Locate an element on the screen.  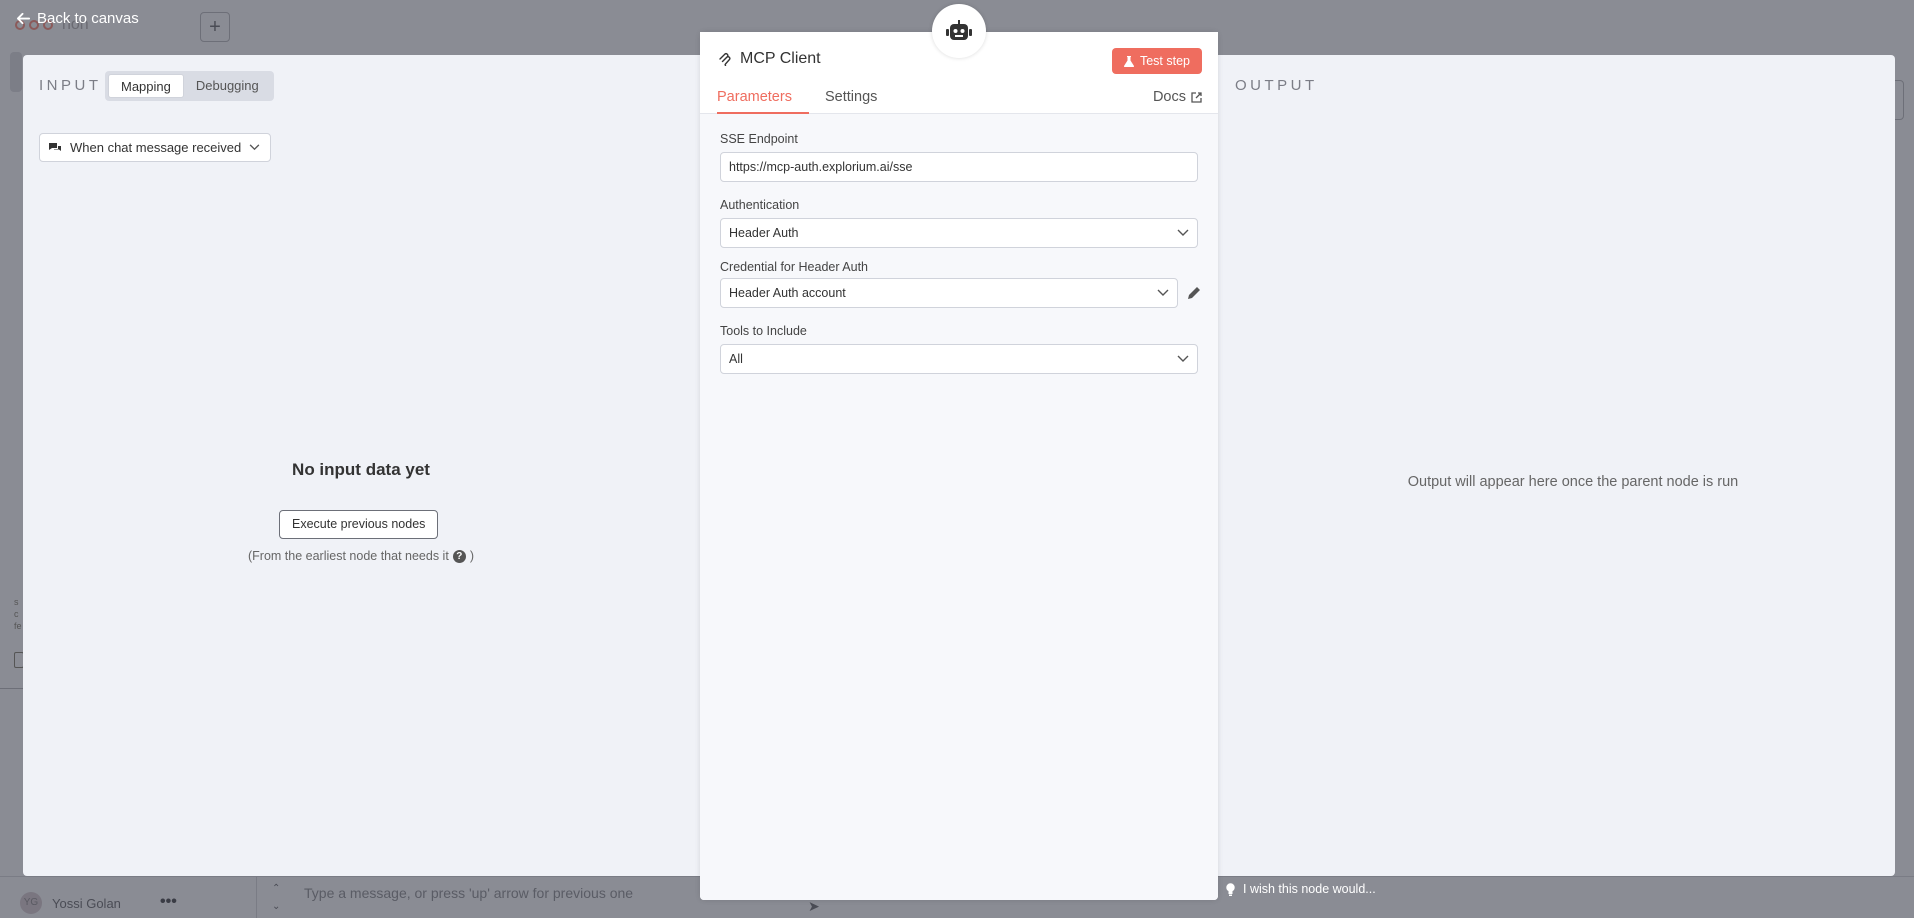
test-step-button: Test step is located at coordinates (1156, 61).